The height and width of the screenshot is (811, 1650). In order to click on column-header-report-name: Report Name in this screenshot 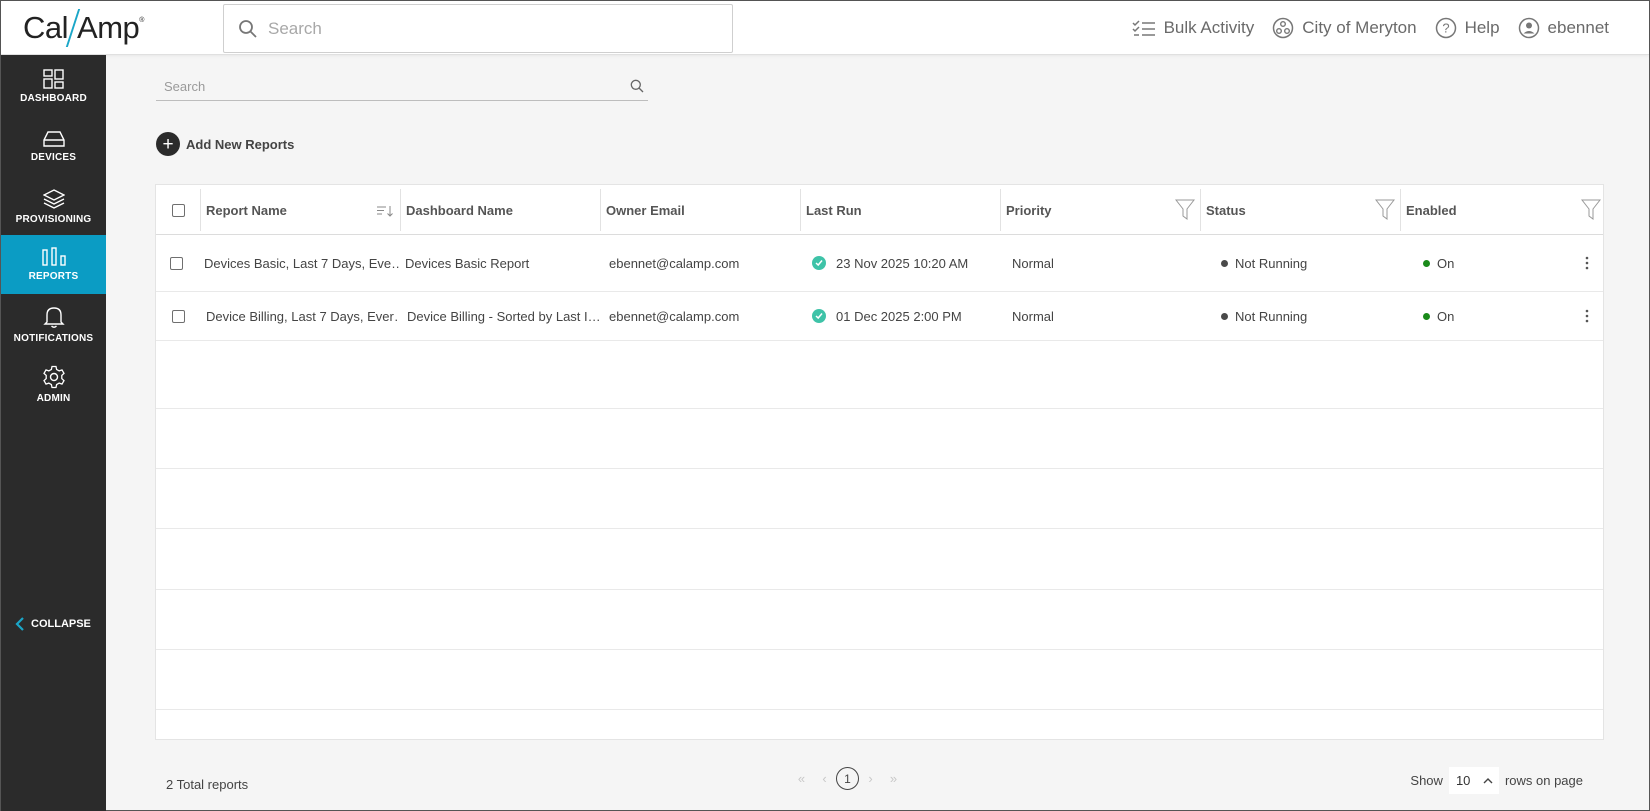, I will do `click(301, 210)`.